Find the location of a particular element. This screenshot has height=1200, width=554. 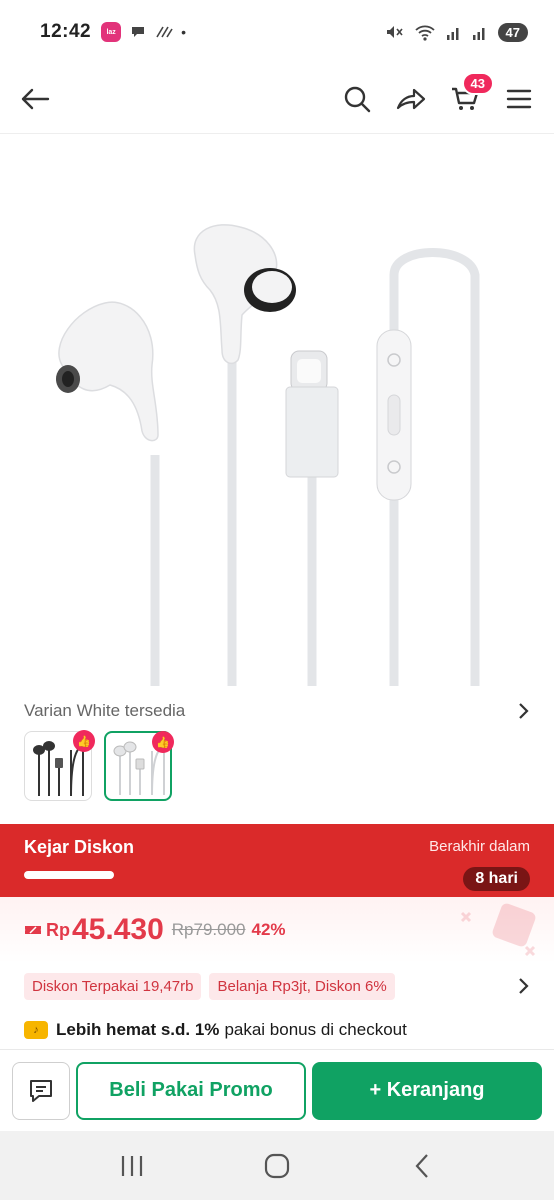

deal-days-left: 8 hari is located at coordinates (496, 879).